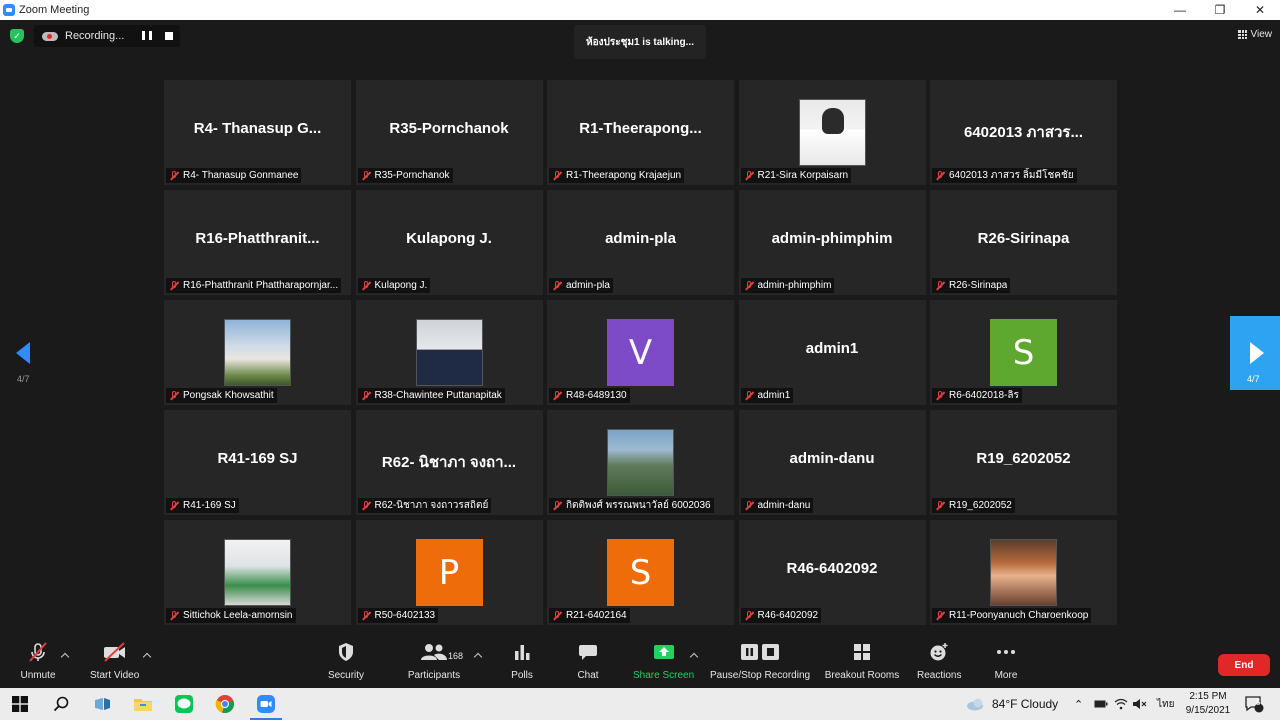 This screenshot has width=1280, height=720. I want to click on weather-widget: 84°F Cloudy, so click(1012, 704).